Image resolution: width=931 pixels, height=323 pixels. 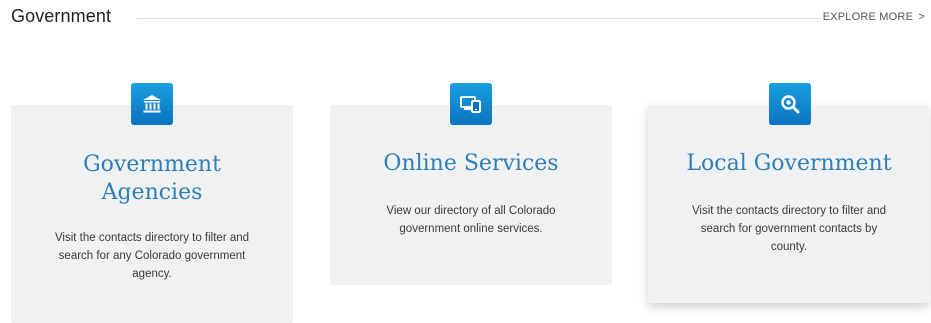 I want to click on card-title: Local Government, so click(x=789, y=163).